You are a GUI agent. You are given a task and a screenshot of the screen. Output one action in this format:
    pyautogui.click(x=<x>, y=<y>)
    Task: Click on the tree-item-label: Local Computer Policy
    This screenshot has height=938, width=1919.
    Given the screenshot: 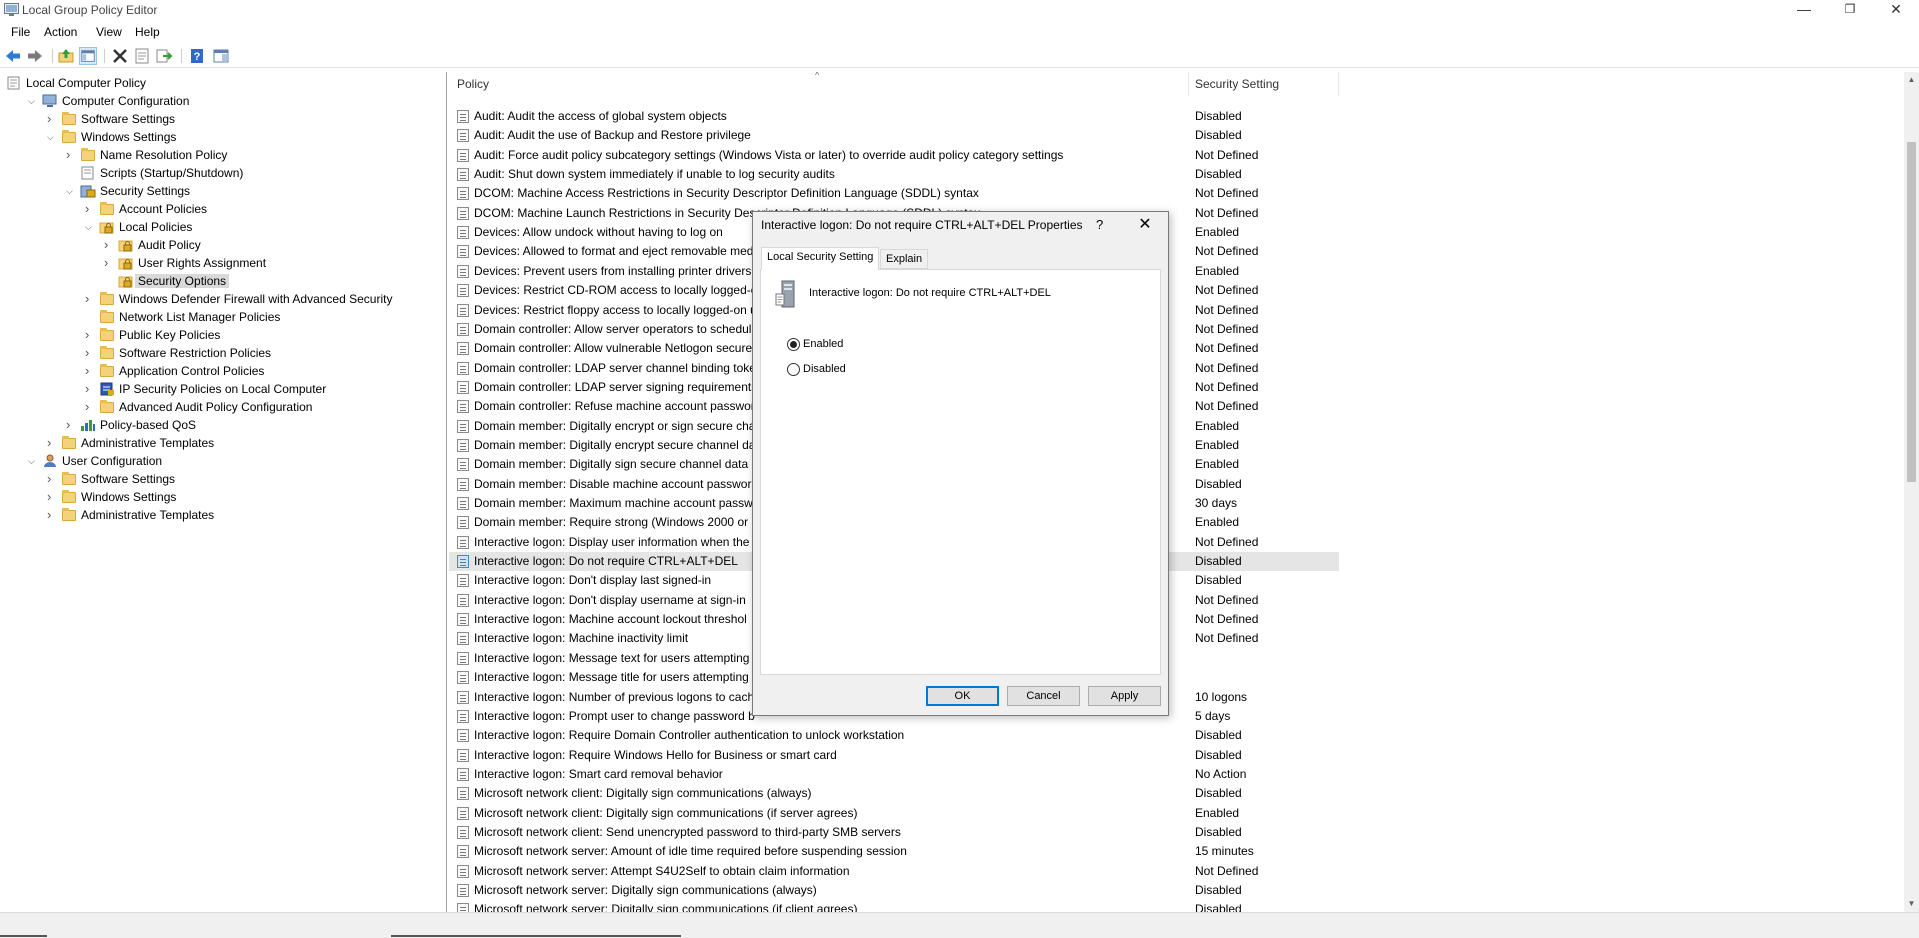 What is the action you would take?
    pyautogui.click(x=86, y=83)
    